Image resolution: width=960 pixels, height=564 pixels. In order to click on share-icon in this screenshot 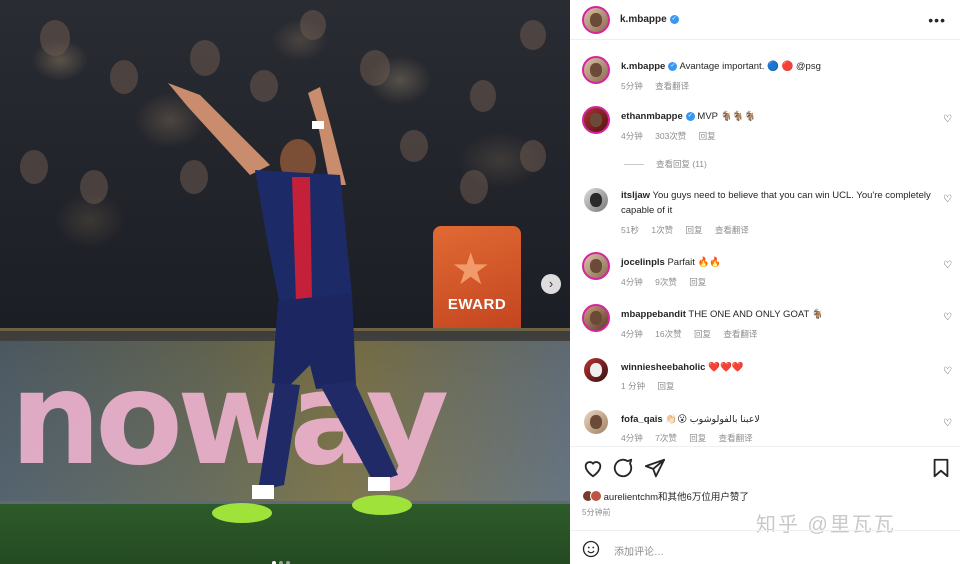, I will do `click(655, 468)`.